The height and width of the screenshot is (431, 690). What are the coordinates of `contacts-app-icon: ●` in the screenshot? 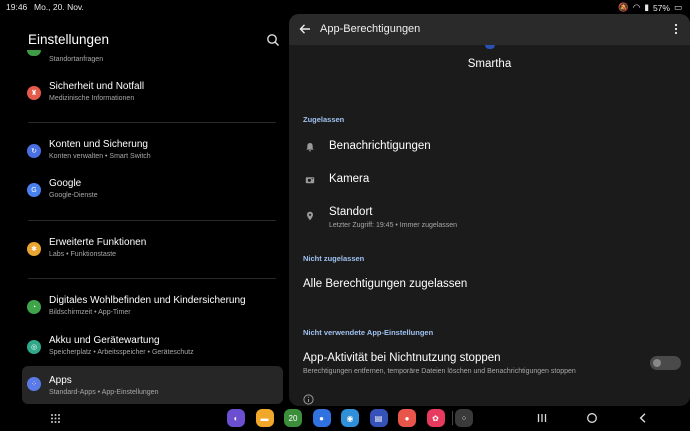 It's located at (407, 418).